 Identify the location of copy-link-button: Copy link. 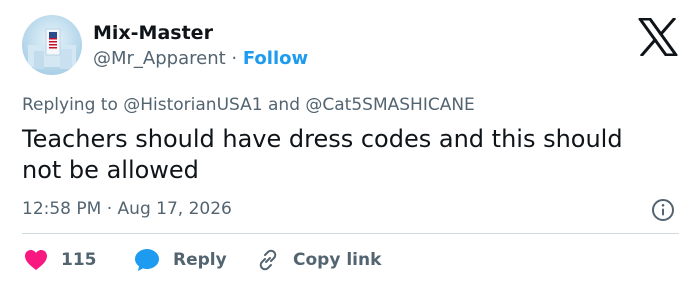
(318, 260).